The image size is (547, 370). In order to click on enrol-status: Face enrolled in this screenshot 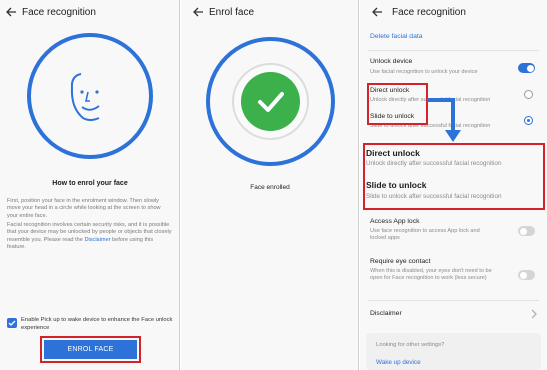, I will do `click(270, 187)`.